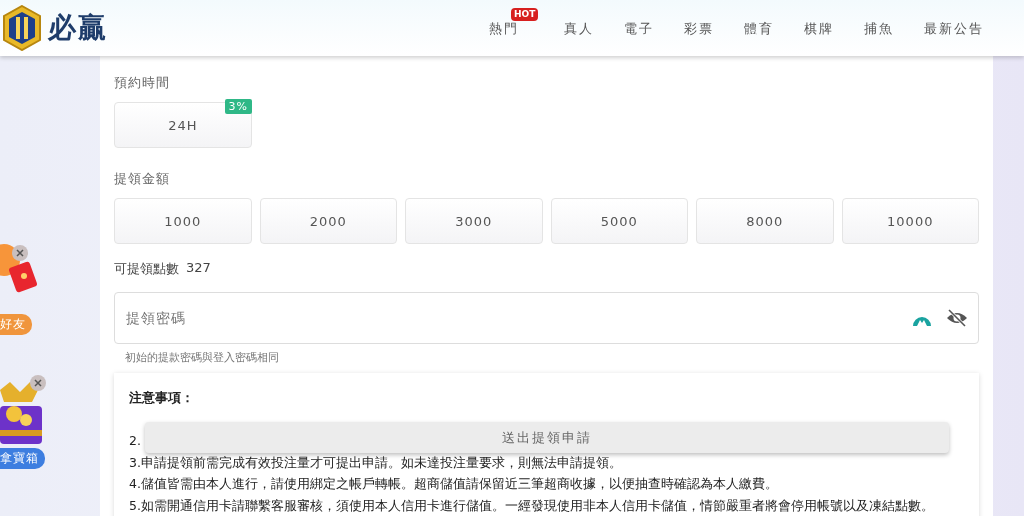  I want to click on notice-text: 5.如需開通信用卡請聯繫客服審核，須使用本人信用卡進行儲值。一經發現使用非本人信用卡儲值，情節嚴重者將會停用帳號以及凍結點數。, so click(531, 505).